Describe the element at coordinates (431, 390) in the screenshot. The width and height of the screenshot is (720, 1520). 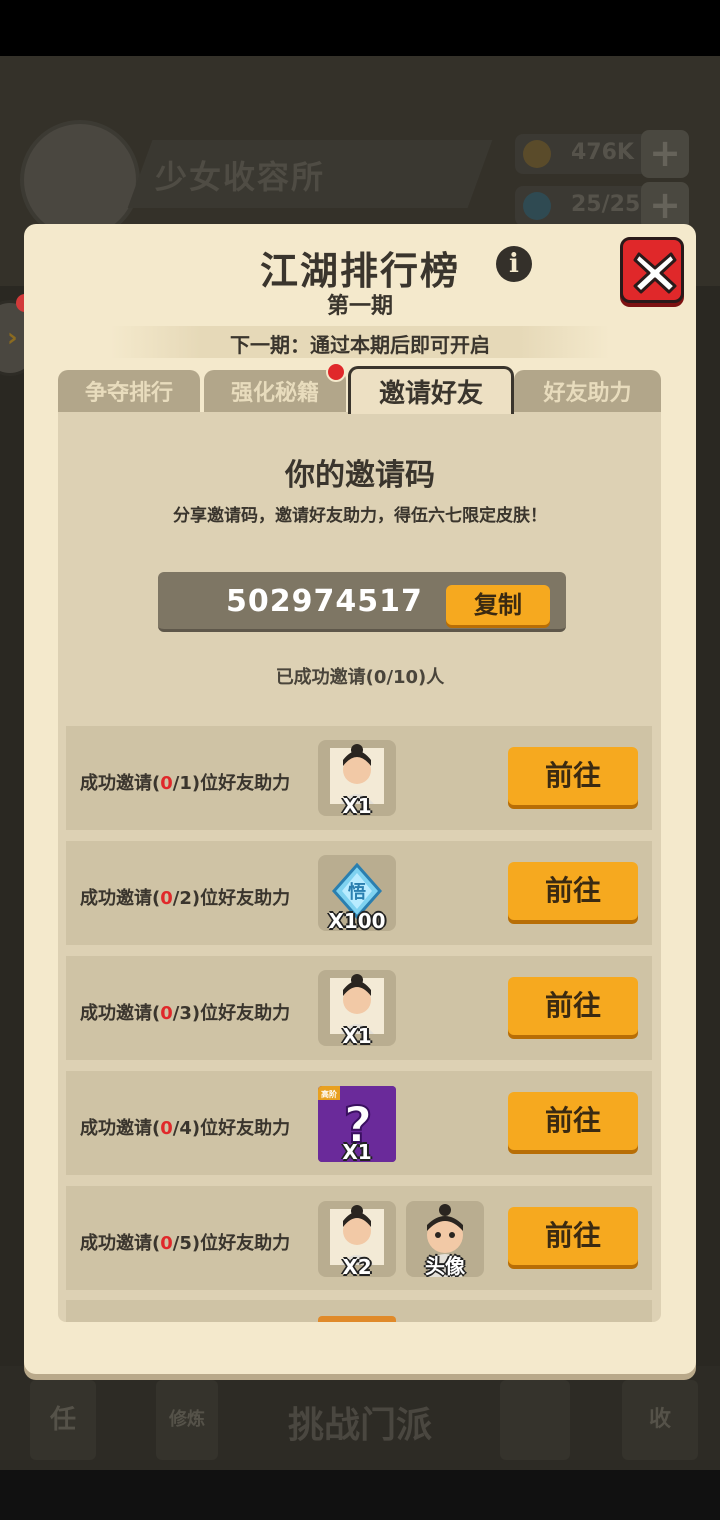
I see `tab-invite-friends: 邀请好友` at that location.